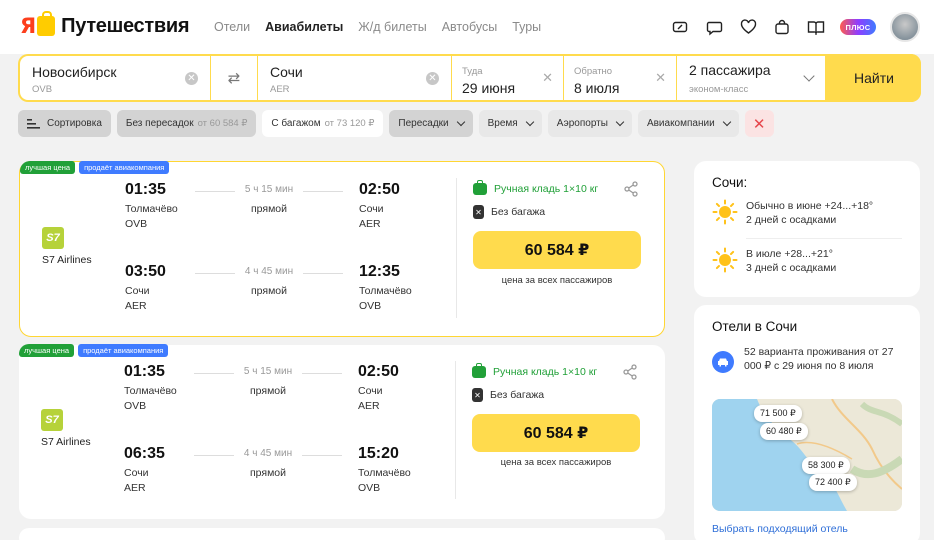  Describe the element at coordinates (502, 123) in the screenshot. I see `time-label: Время` at that location.